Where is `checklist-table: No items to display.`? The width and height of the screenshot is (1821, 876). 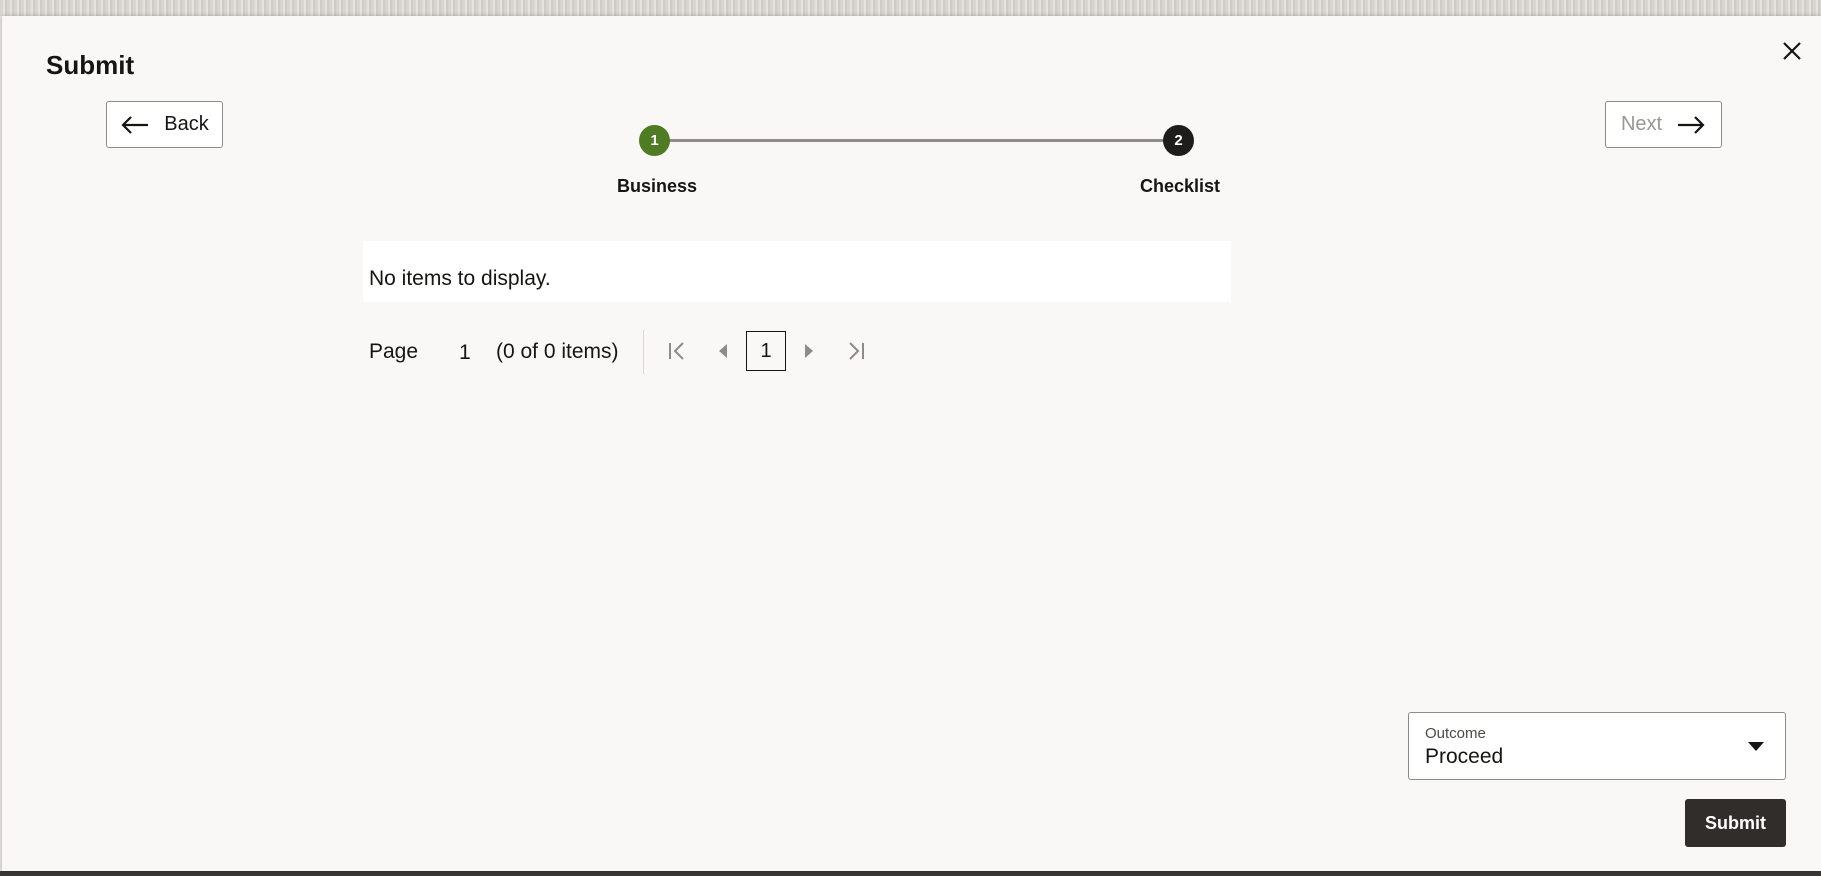 checklist-table: No items to display. is located at coordinates (797, 271).